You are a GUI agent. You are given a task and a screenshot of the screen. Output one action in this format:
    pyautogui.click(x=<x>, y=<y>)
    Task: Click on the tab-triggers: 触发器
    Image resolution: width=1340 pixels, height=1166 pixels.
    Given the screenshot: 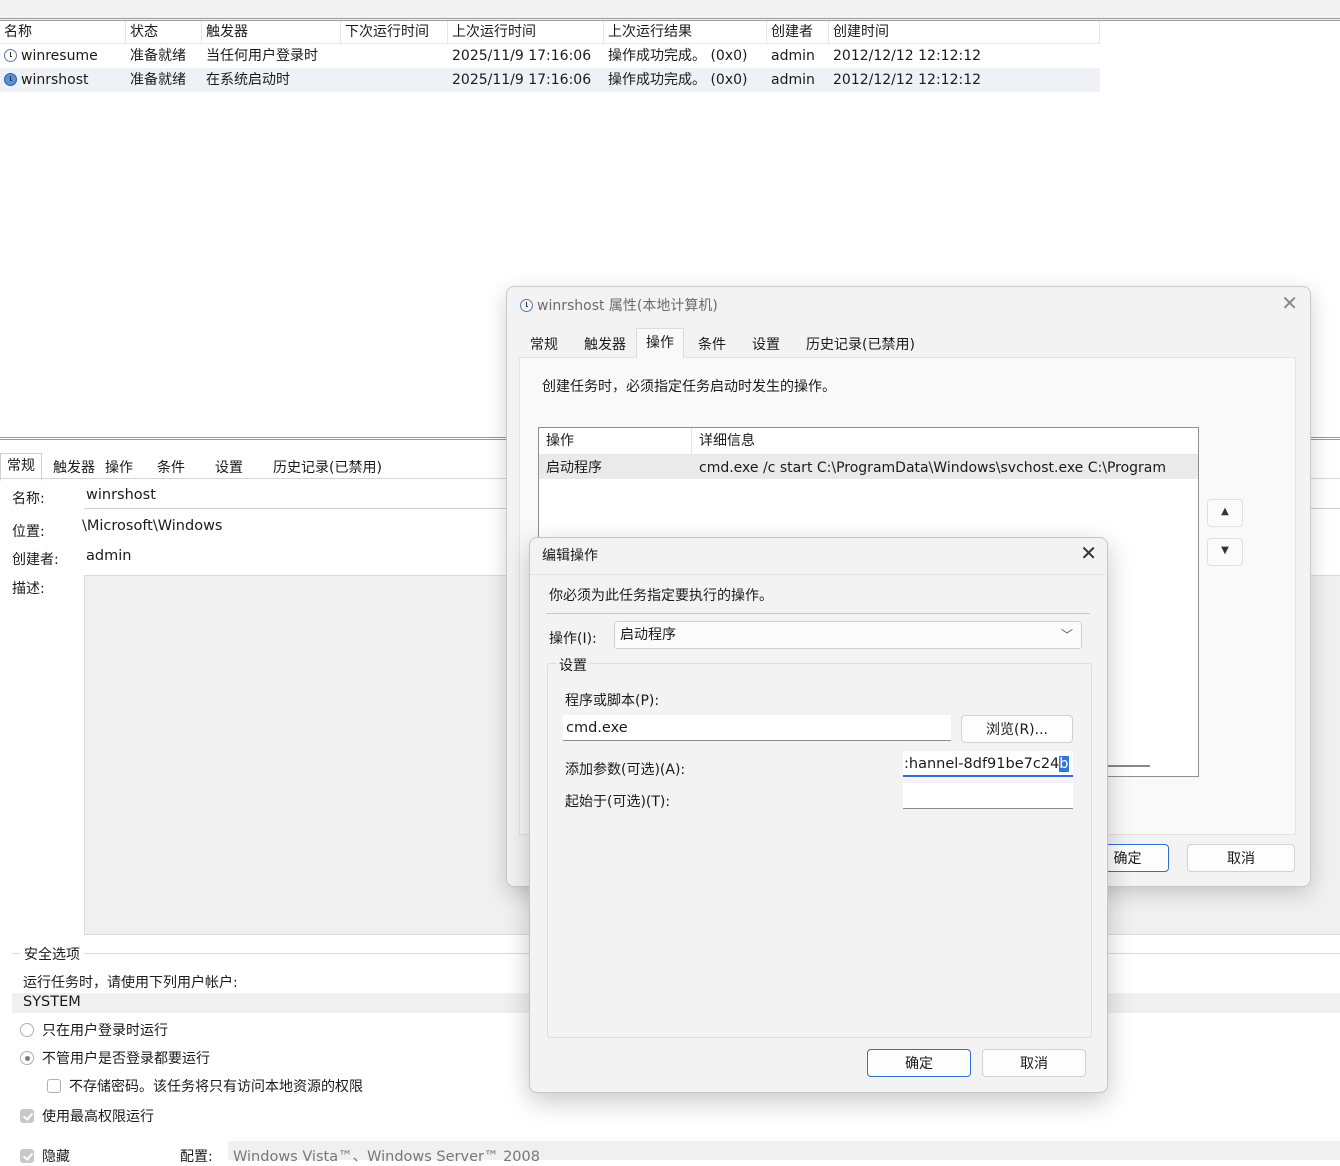 What is the action you would take?
    pyautogui.click(x=605, y=345)
    